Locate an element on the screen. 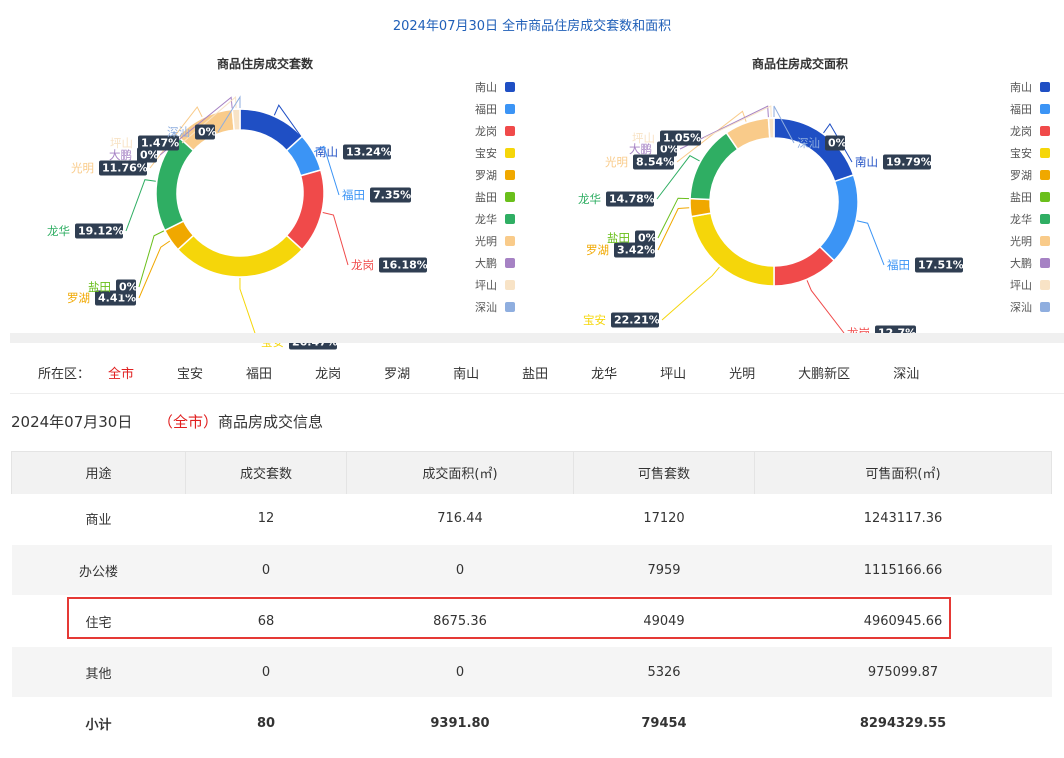 This screenshot has width=1064, height=758. filter-item: 坪山 is located at coordinates (673, 374).